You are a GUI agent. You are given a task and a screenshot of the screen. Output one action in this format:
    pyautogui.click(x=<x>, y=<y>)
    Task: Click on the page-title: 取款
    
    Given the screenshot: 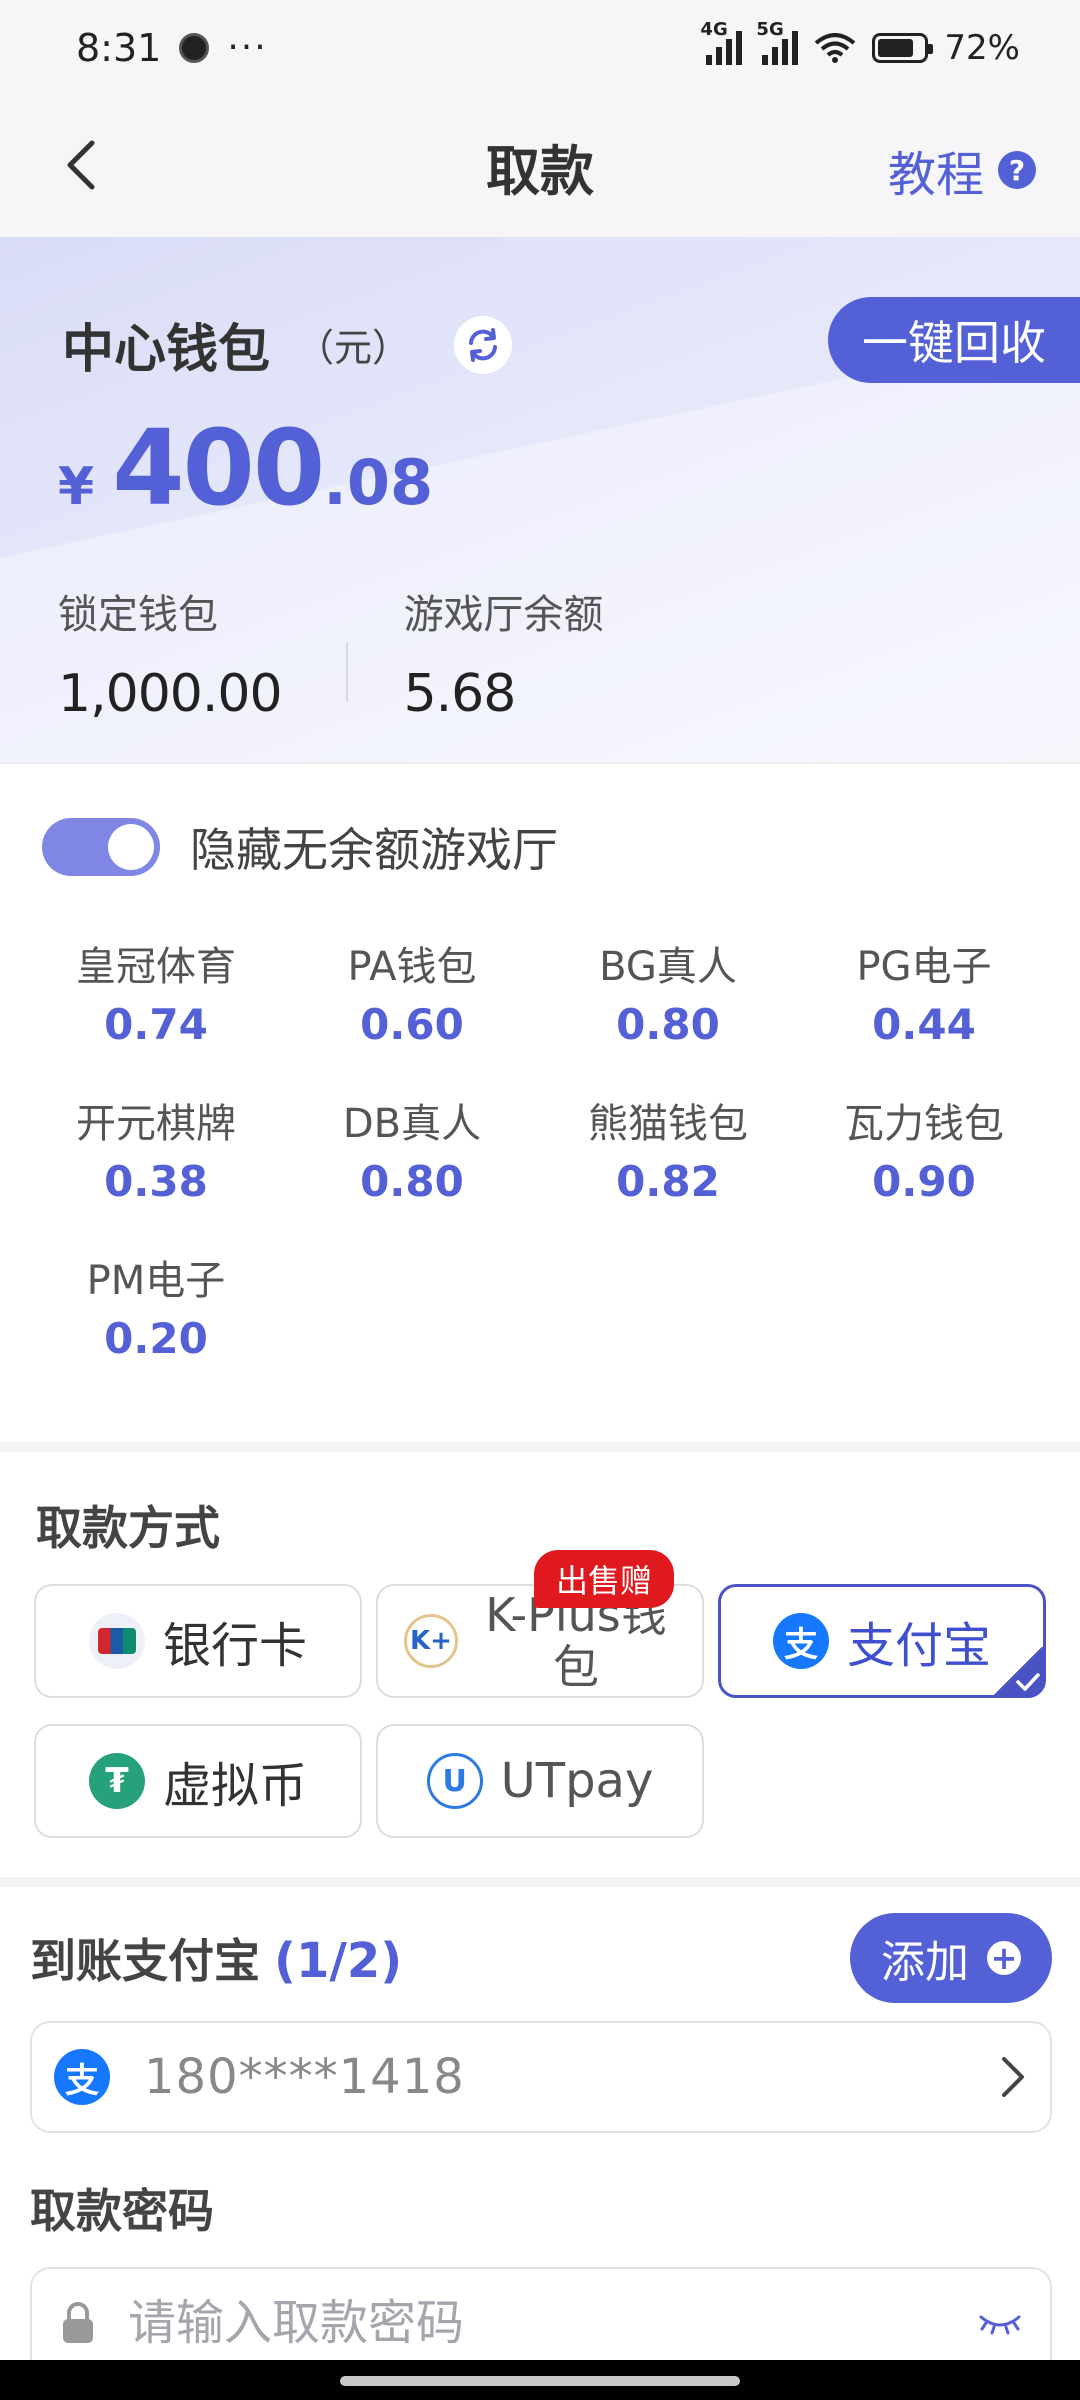 What is the action you would take?
    pyautogui.click(x=540, y=171)
    